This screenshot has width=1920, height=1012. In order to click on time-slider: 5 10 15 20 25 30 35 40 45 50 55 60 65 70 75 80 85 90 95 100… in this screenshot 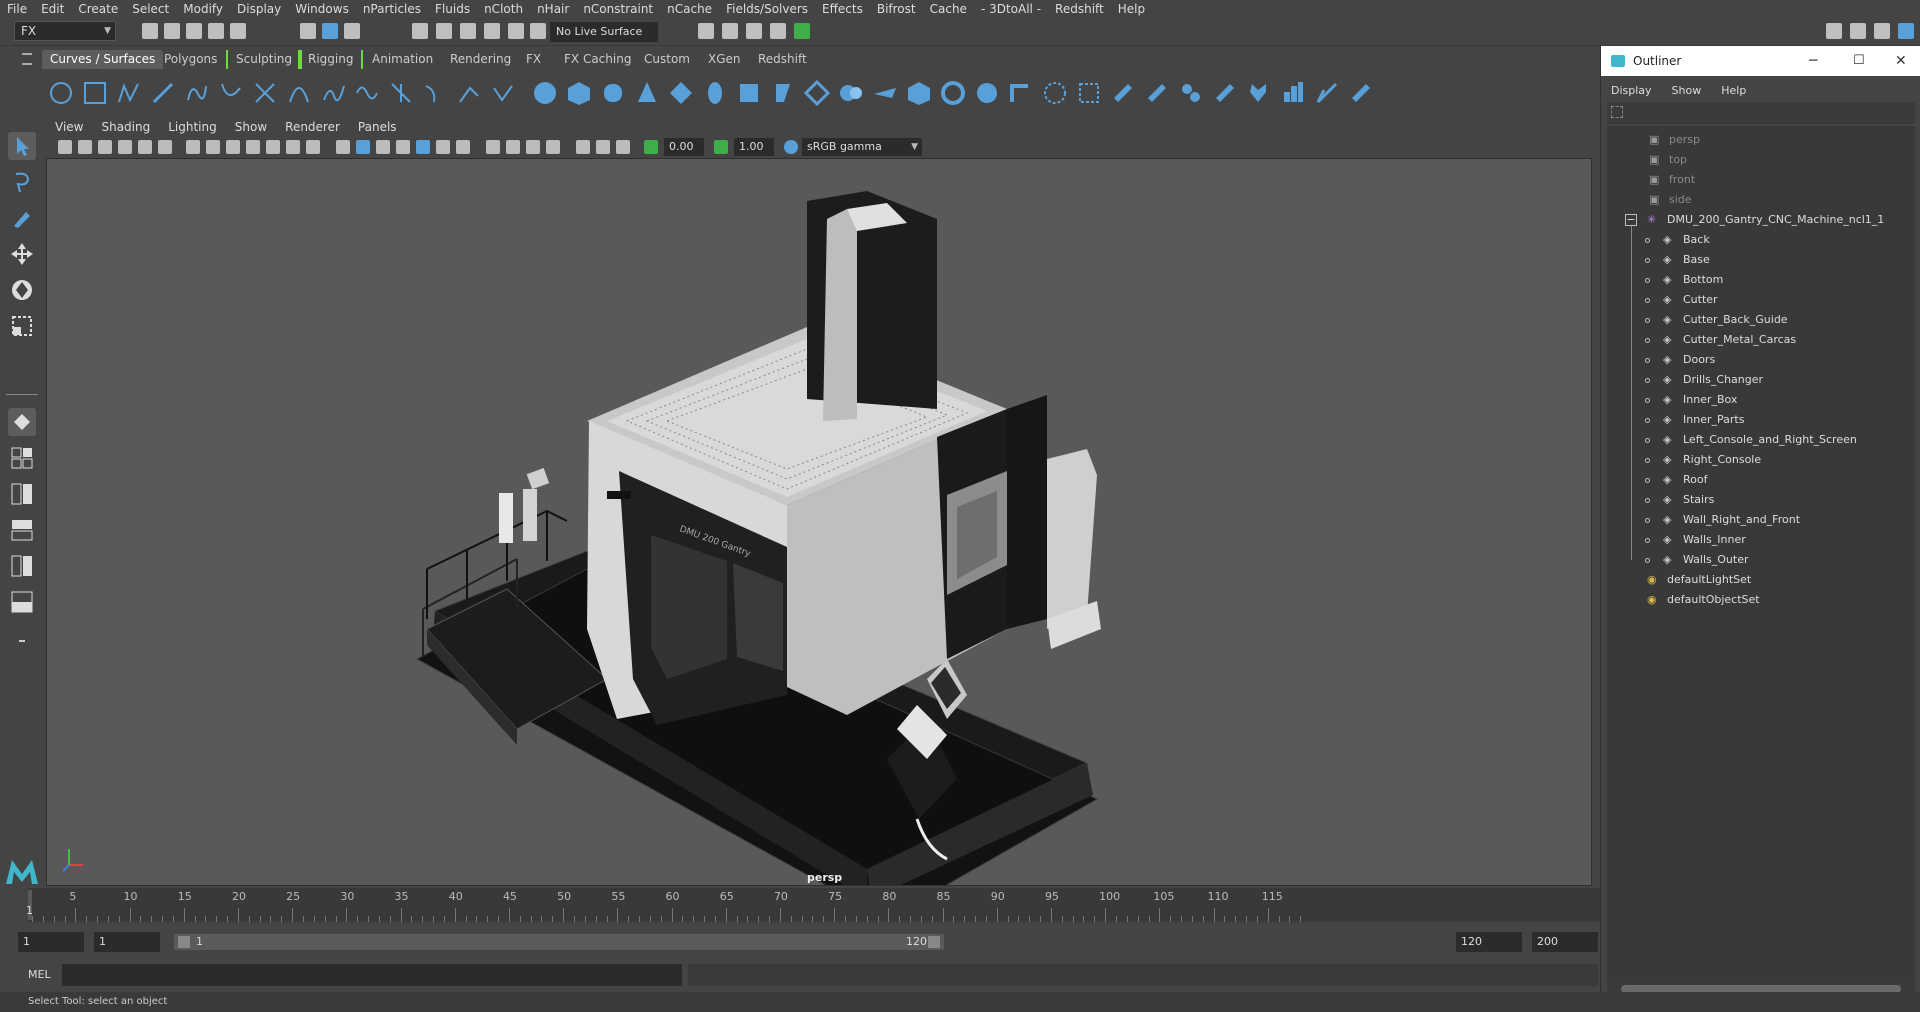, I will do `click(800, 906)`.